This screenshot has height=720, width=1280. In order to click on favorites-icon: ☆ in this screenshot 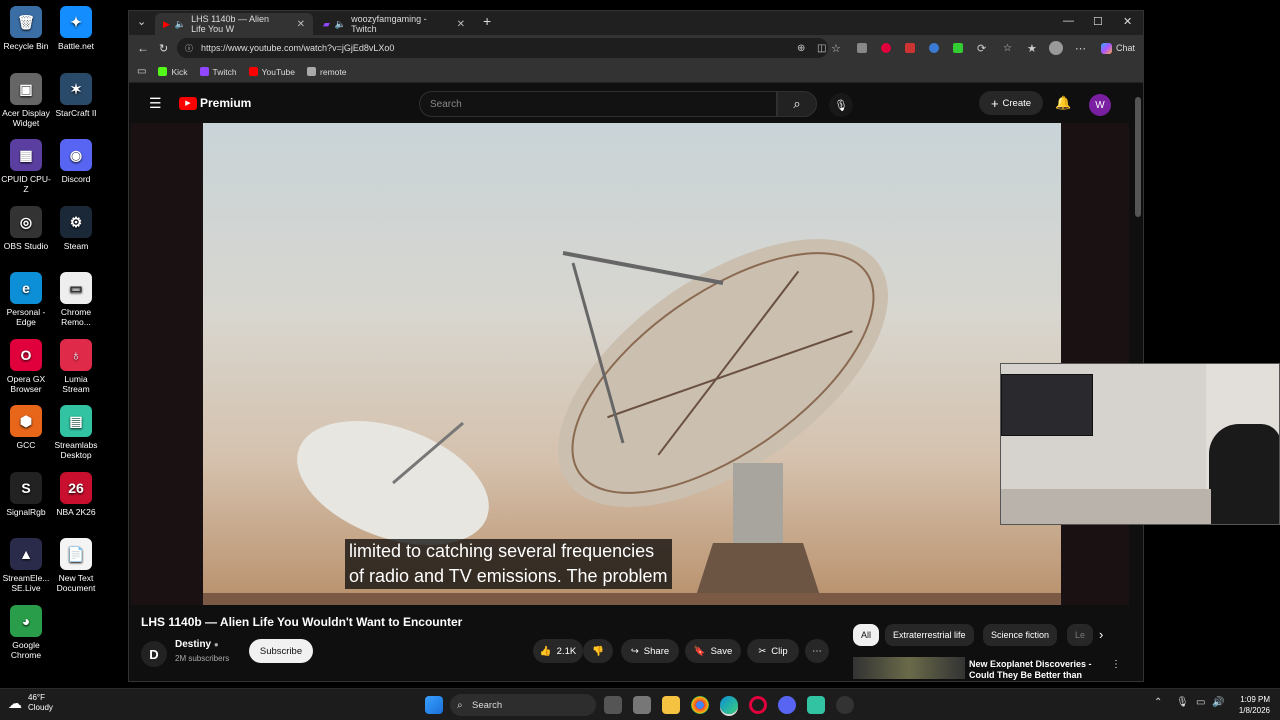, I will do `click(1007, 48)`.